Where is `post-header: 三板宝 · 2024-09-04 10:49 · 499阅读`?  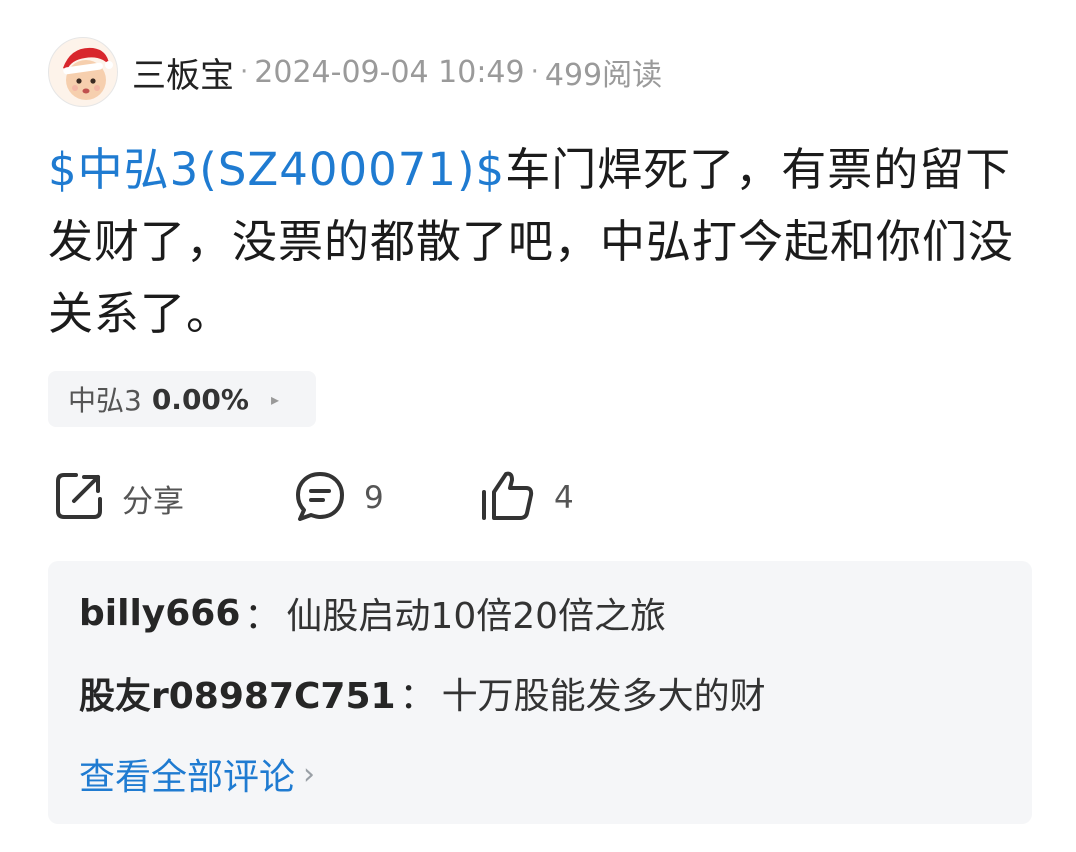 post-header: 三板宝 · 2024-09-04 10:49 · 499阅读 is located at coordinates (355, 72).